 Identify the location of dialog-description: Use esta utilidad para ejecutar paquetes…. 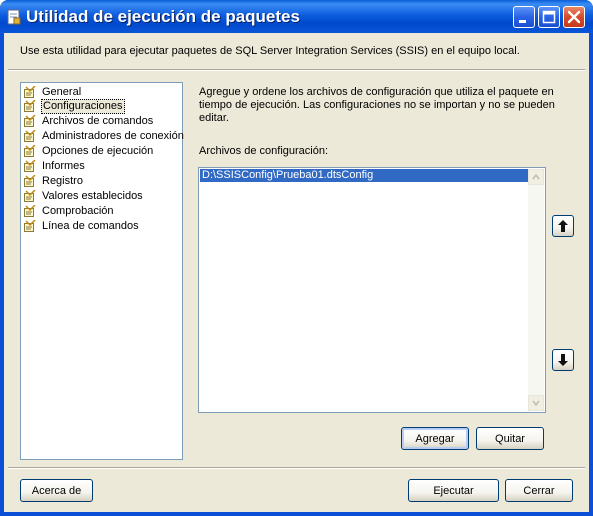
(270, 51).